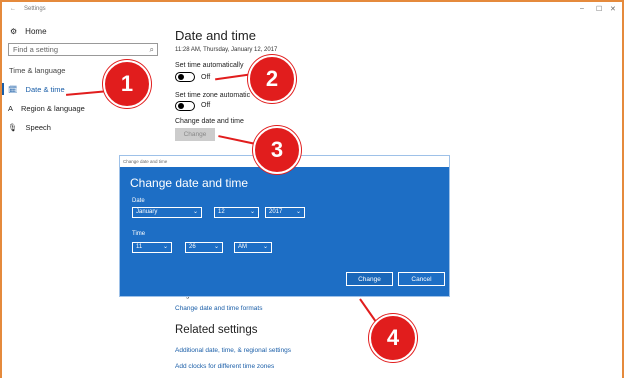  Describe the element at coordinates (152, 247) in the screenshot. I see `hour-select: 11 ⌄` at that location.